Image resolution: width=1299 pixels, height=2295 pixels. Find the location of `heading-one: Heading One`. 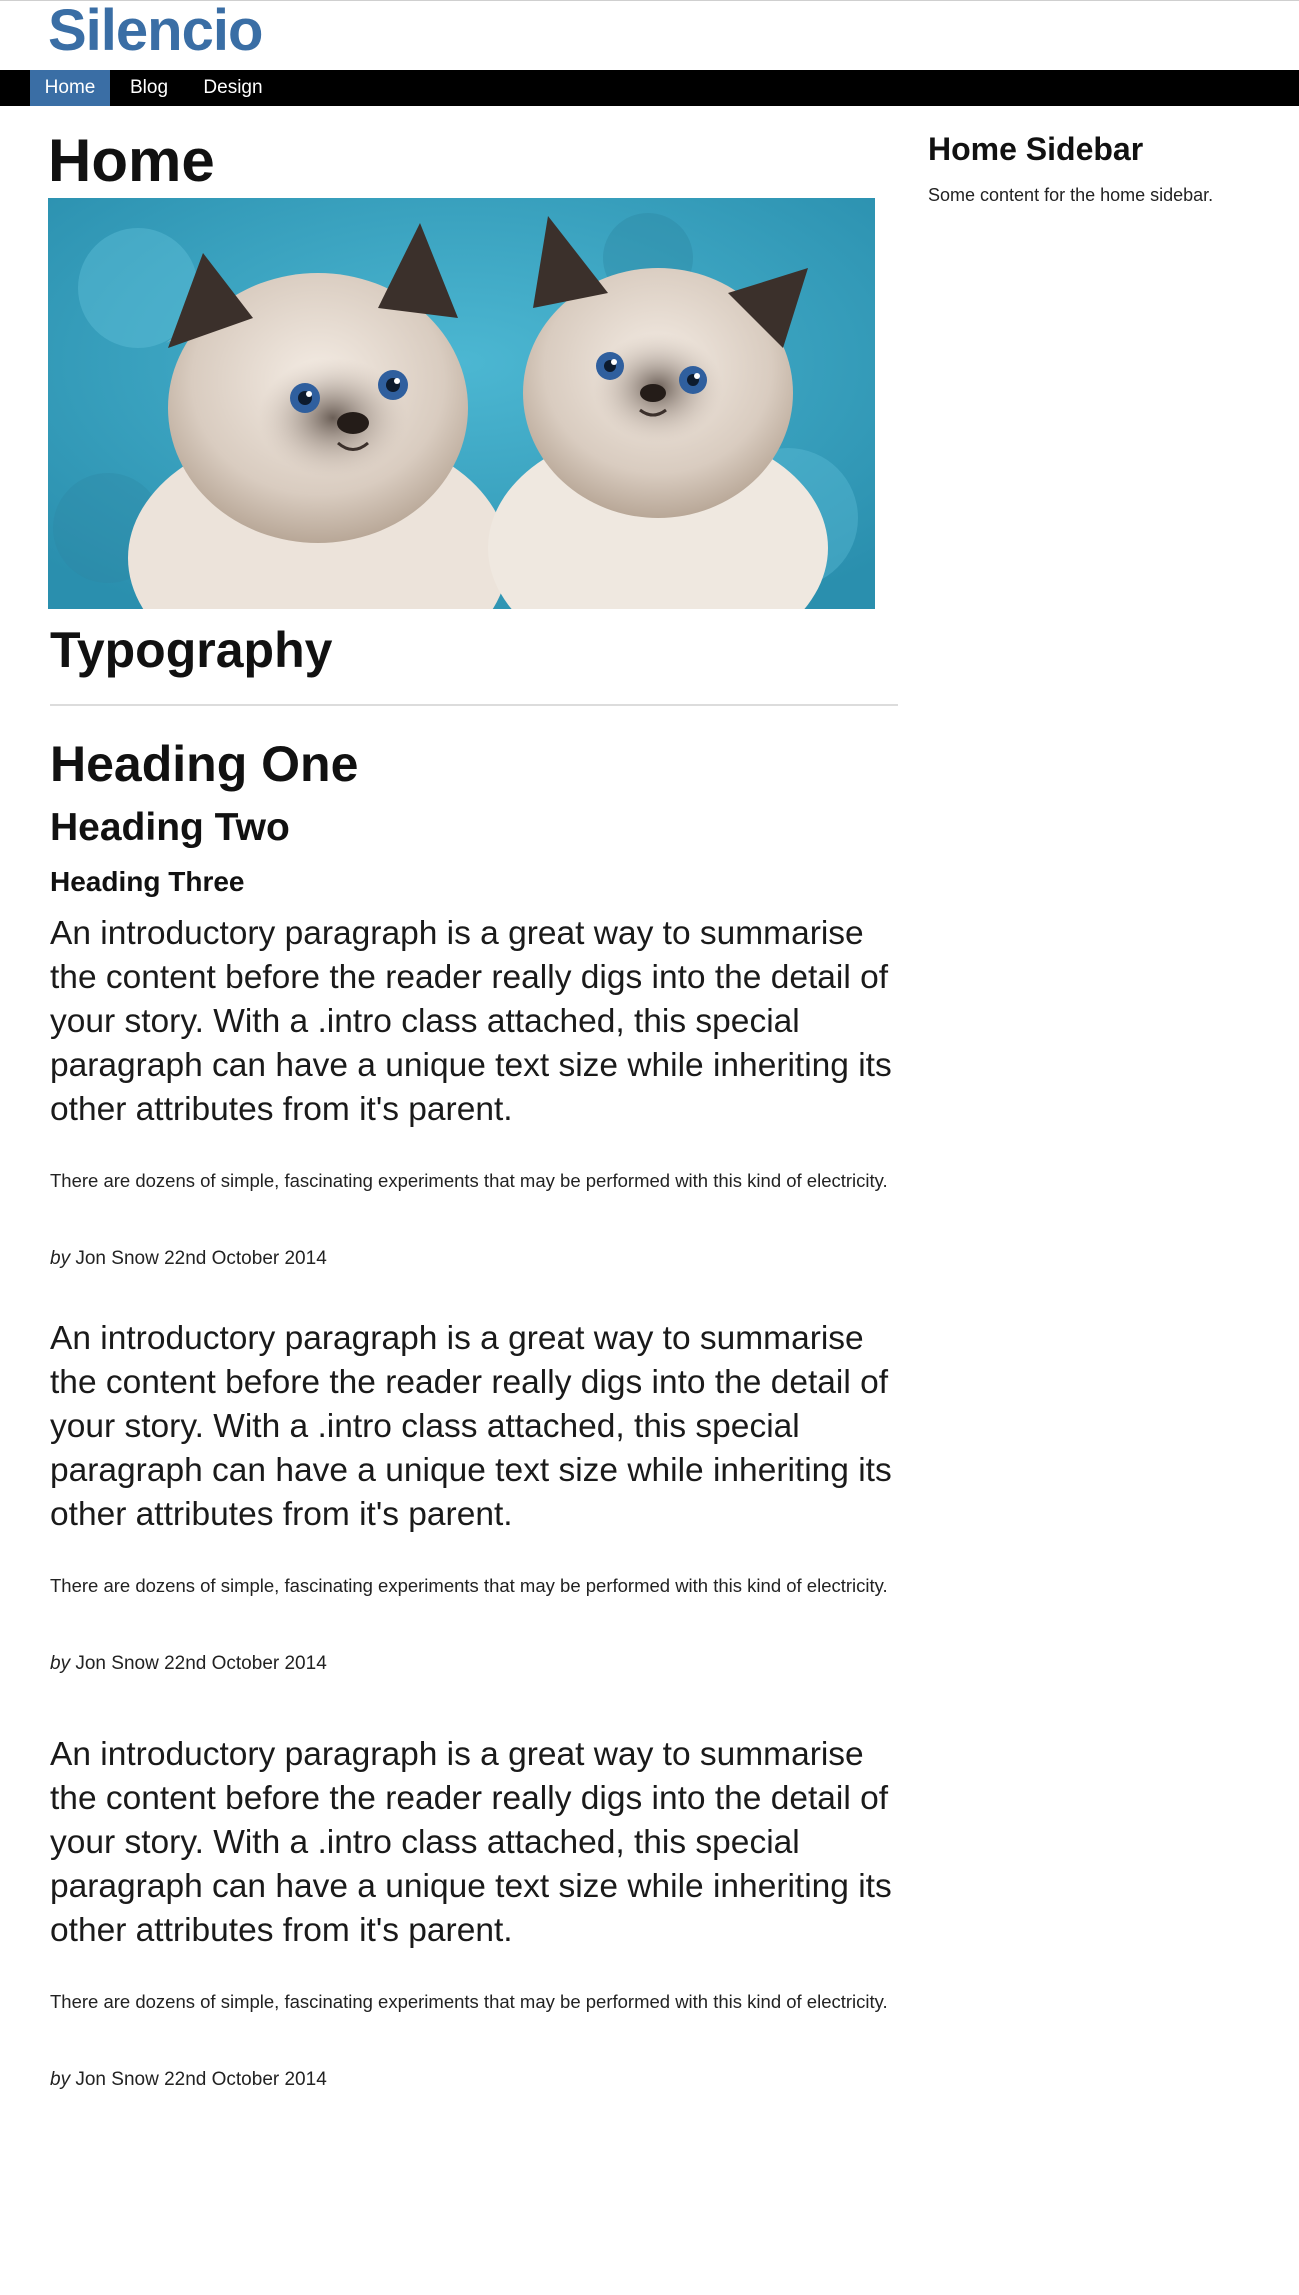

heading-one: Heading One is located at coordinates (204, 764).